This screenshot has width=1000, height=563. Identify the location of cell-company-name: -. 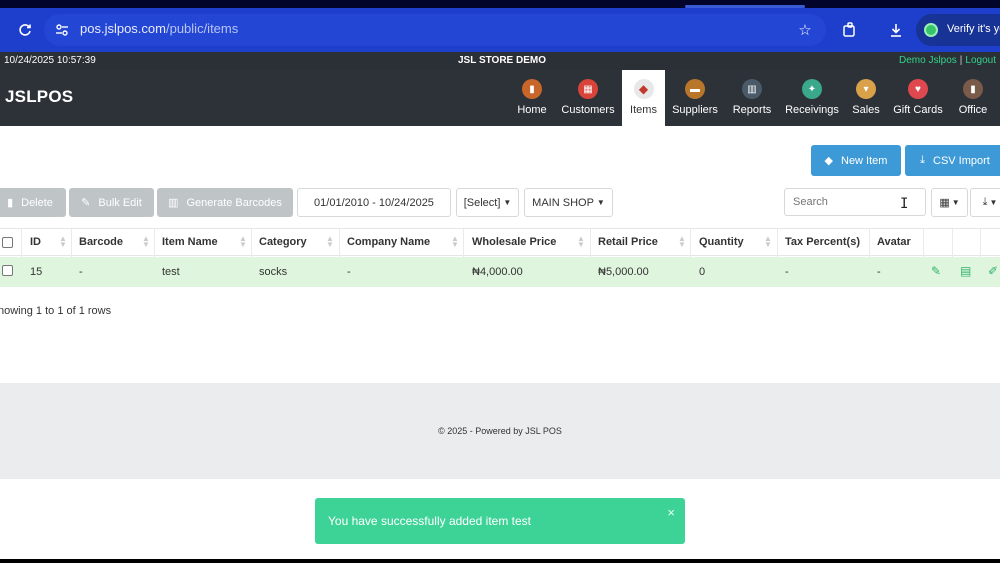
(349, 272).